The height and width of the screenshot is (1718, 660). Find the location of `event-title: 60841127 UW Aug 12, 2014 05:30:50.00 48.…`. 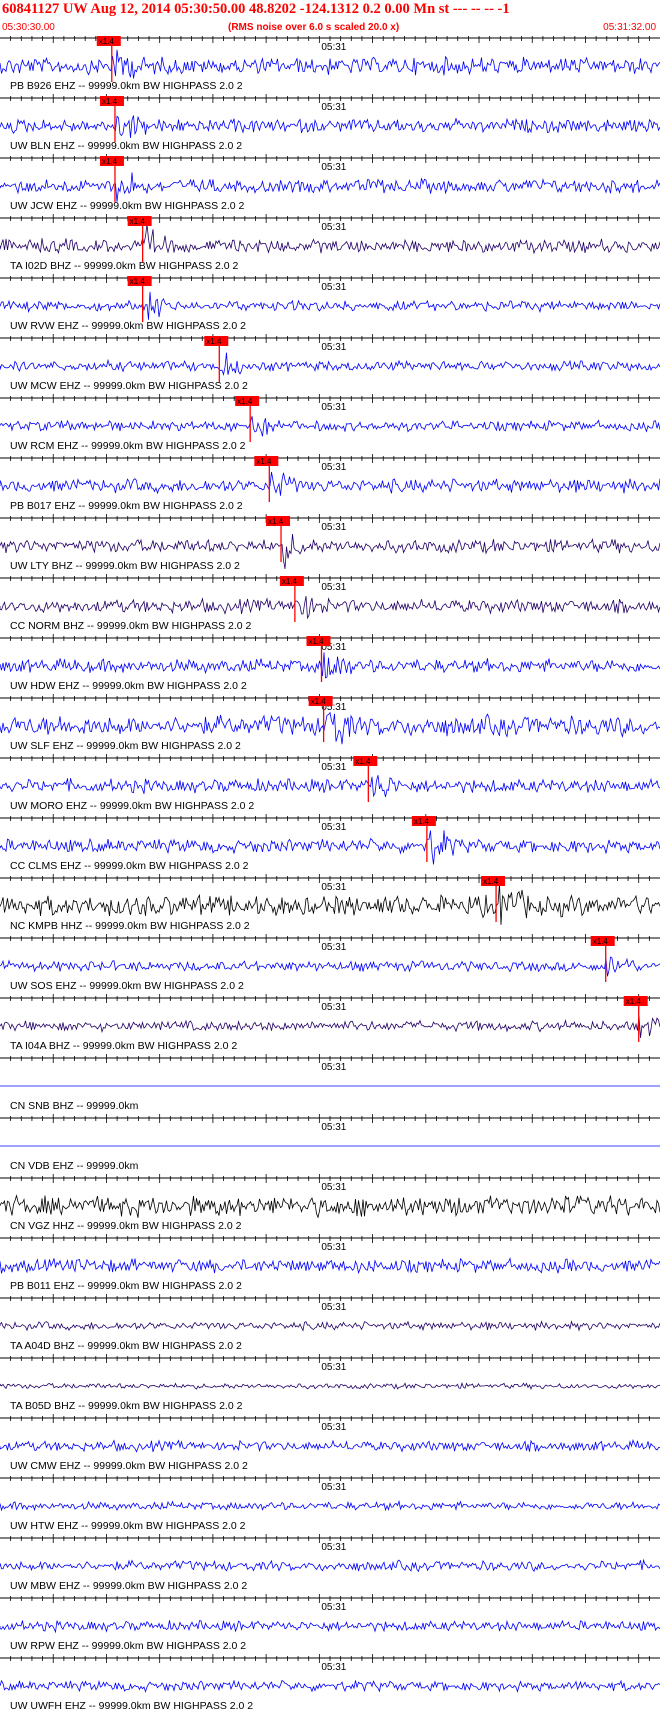

event-title: 60841127 UW Aug 12, 2014 05:30:50.00 48.… is located at coordinates (256, 9).